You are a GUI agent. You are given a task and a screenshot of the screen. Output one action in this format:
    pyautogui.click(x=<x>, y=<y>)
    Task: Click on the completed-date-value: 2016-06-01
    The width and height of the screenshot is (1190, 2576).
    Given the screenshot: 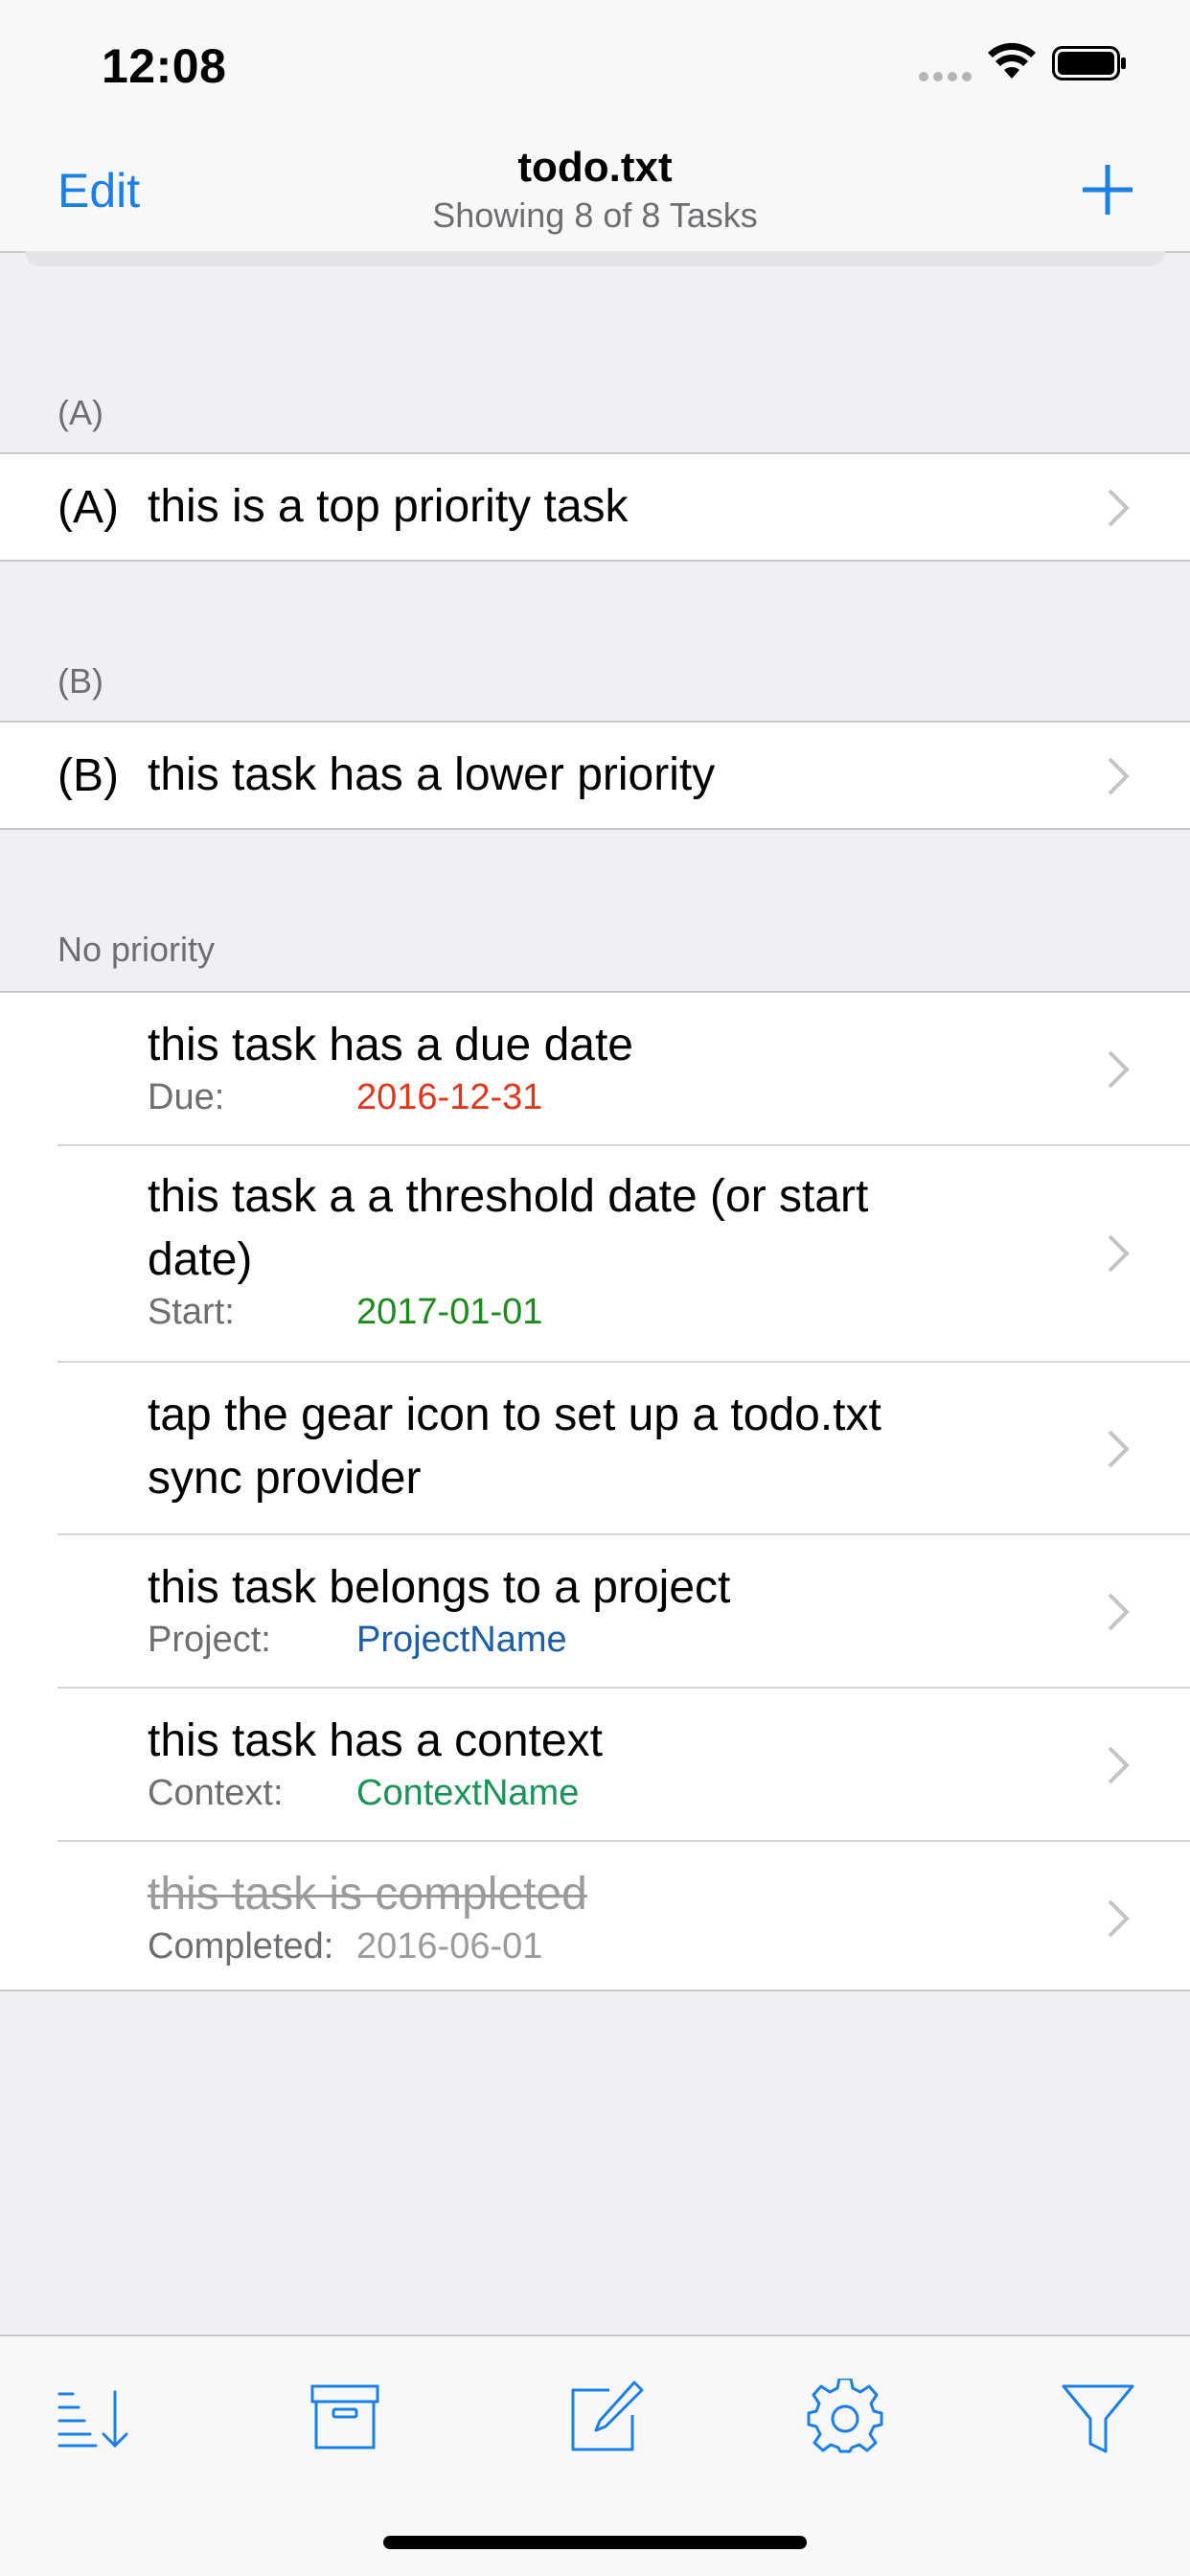 What is the action you would take?
    pyautogui.click(x=450, y=1946)
    